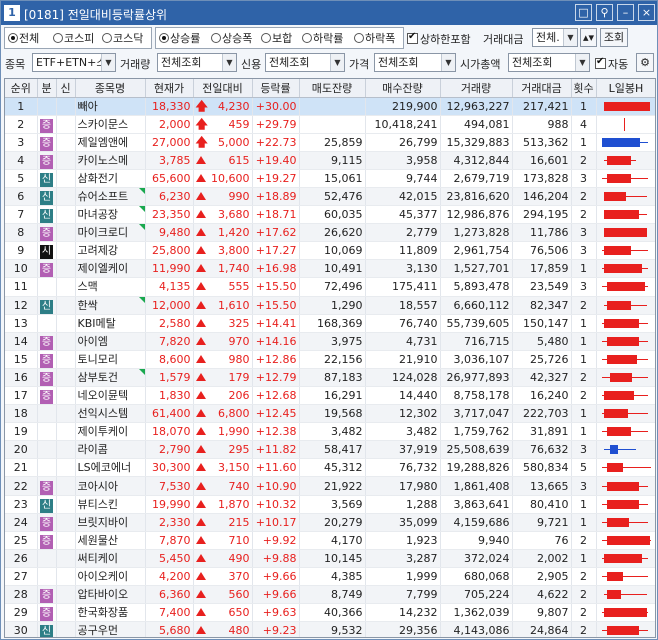  Describe the element at coordinates (584, 142) in the screenshot. I see `count-cell: 1` at that location.